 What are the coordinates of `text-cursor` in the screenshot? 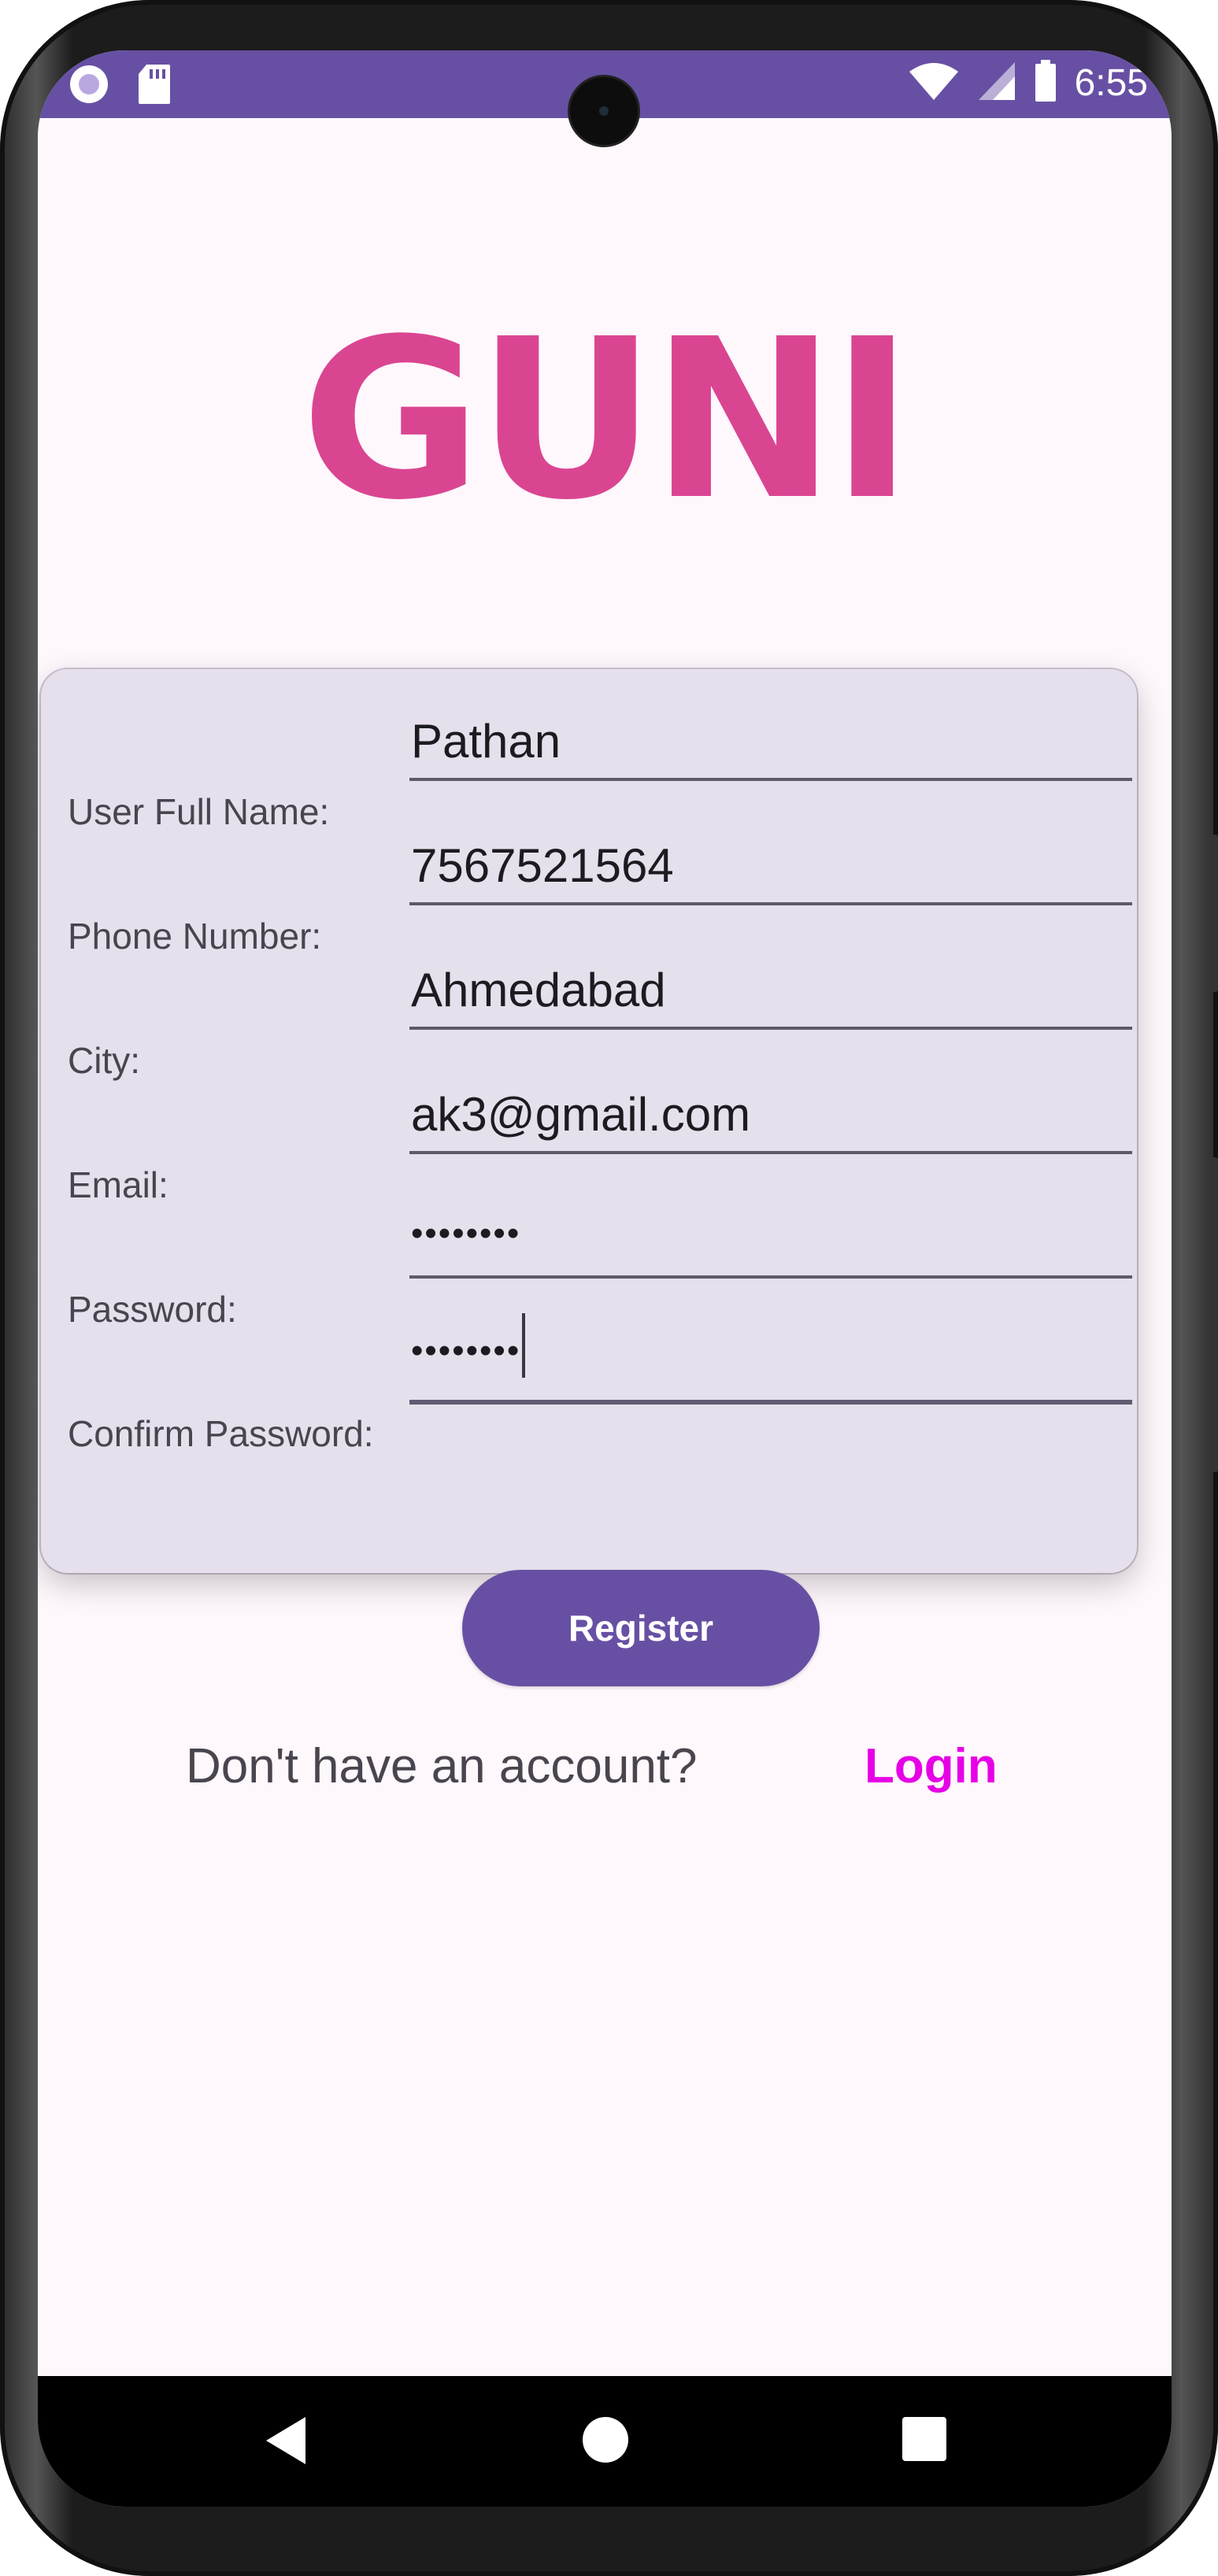 It's located at (524, 1345).